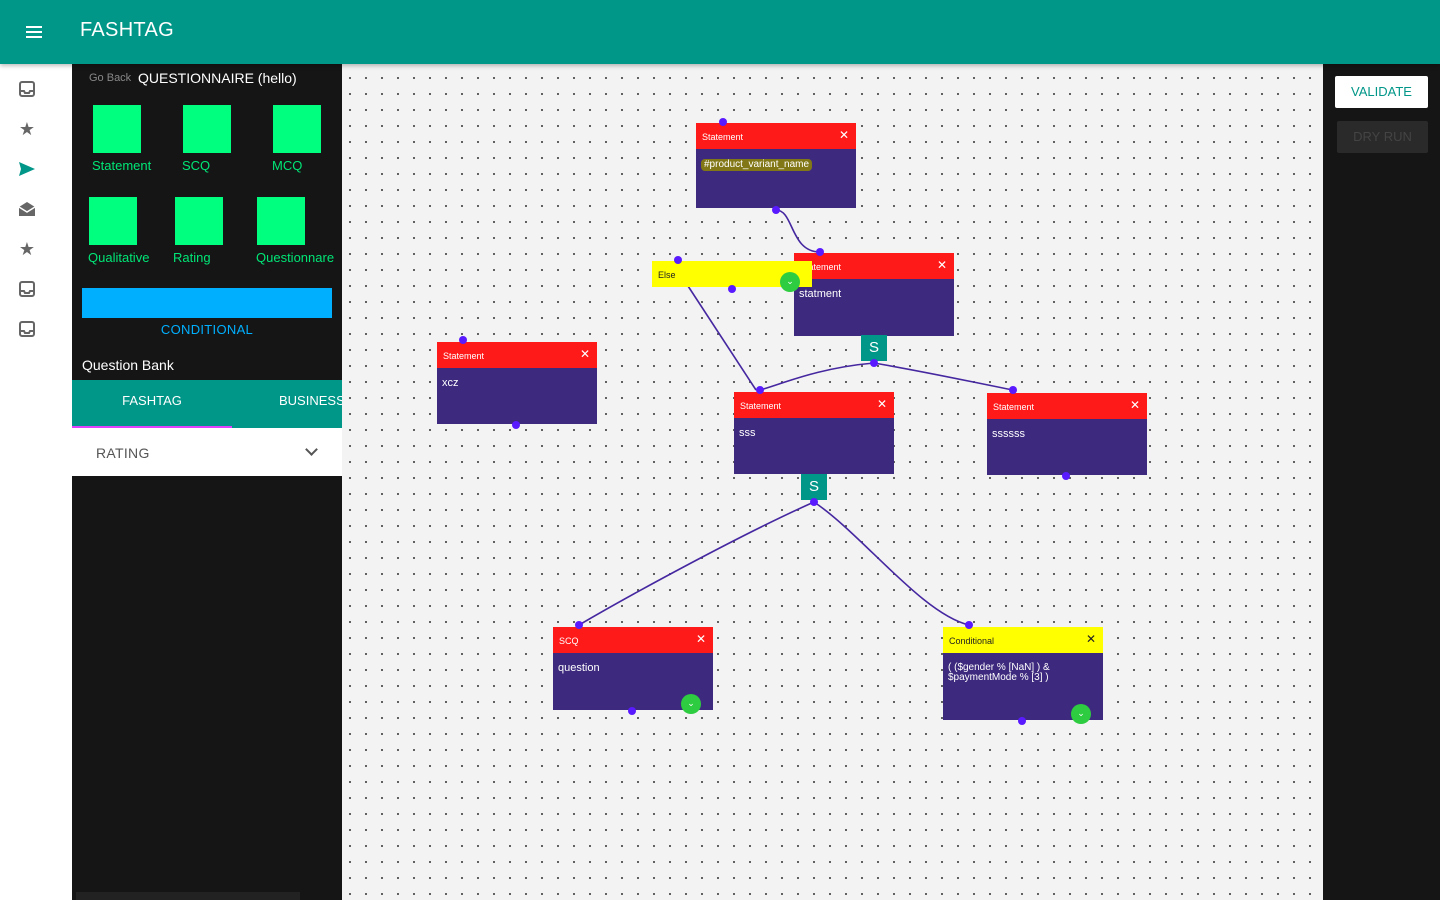 The height and width of the screenshot is (900, 1440). I want to click on node-header: Conditional, so click(1023, 640).